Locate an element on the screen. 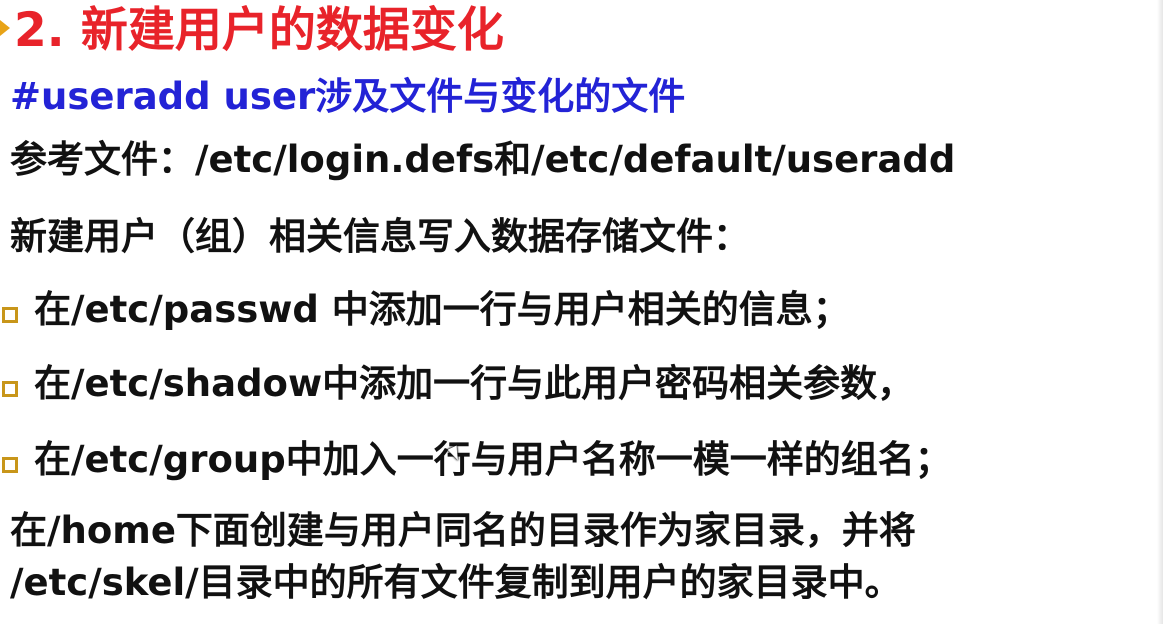  paragraph-line-2: /etc/skel/目录中的所有文件复制到用户的家目录中。 is located at coordinates (456, 582).